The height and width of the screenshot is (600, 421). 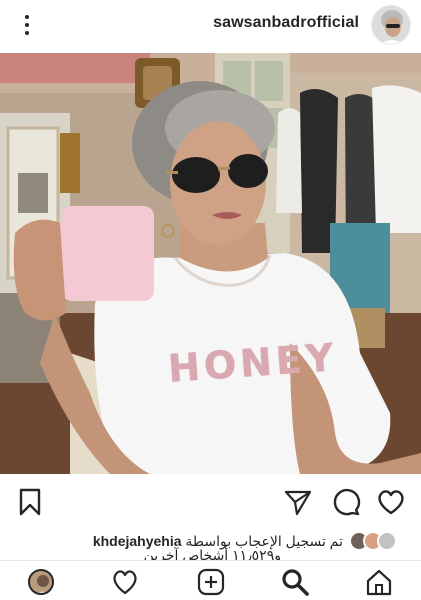 I want to click on search-icon, so click(x=295, y=582).